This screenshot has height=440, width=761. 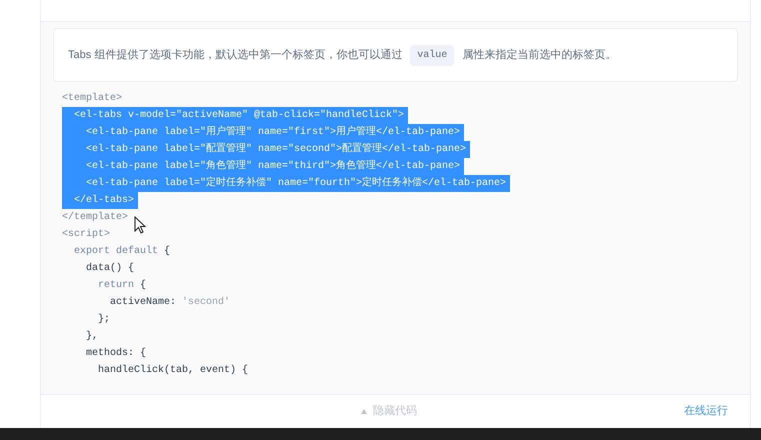 What do you see at coordinates (395, 411) in the screenshot?
I see `hide-code-toggle: 隐藏代码` at bounding box center [395, 411].